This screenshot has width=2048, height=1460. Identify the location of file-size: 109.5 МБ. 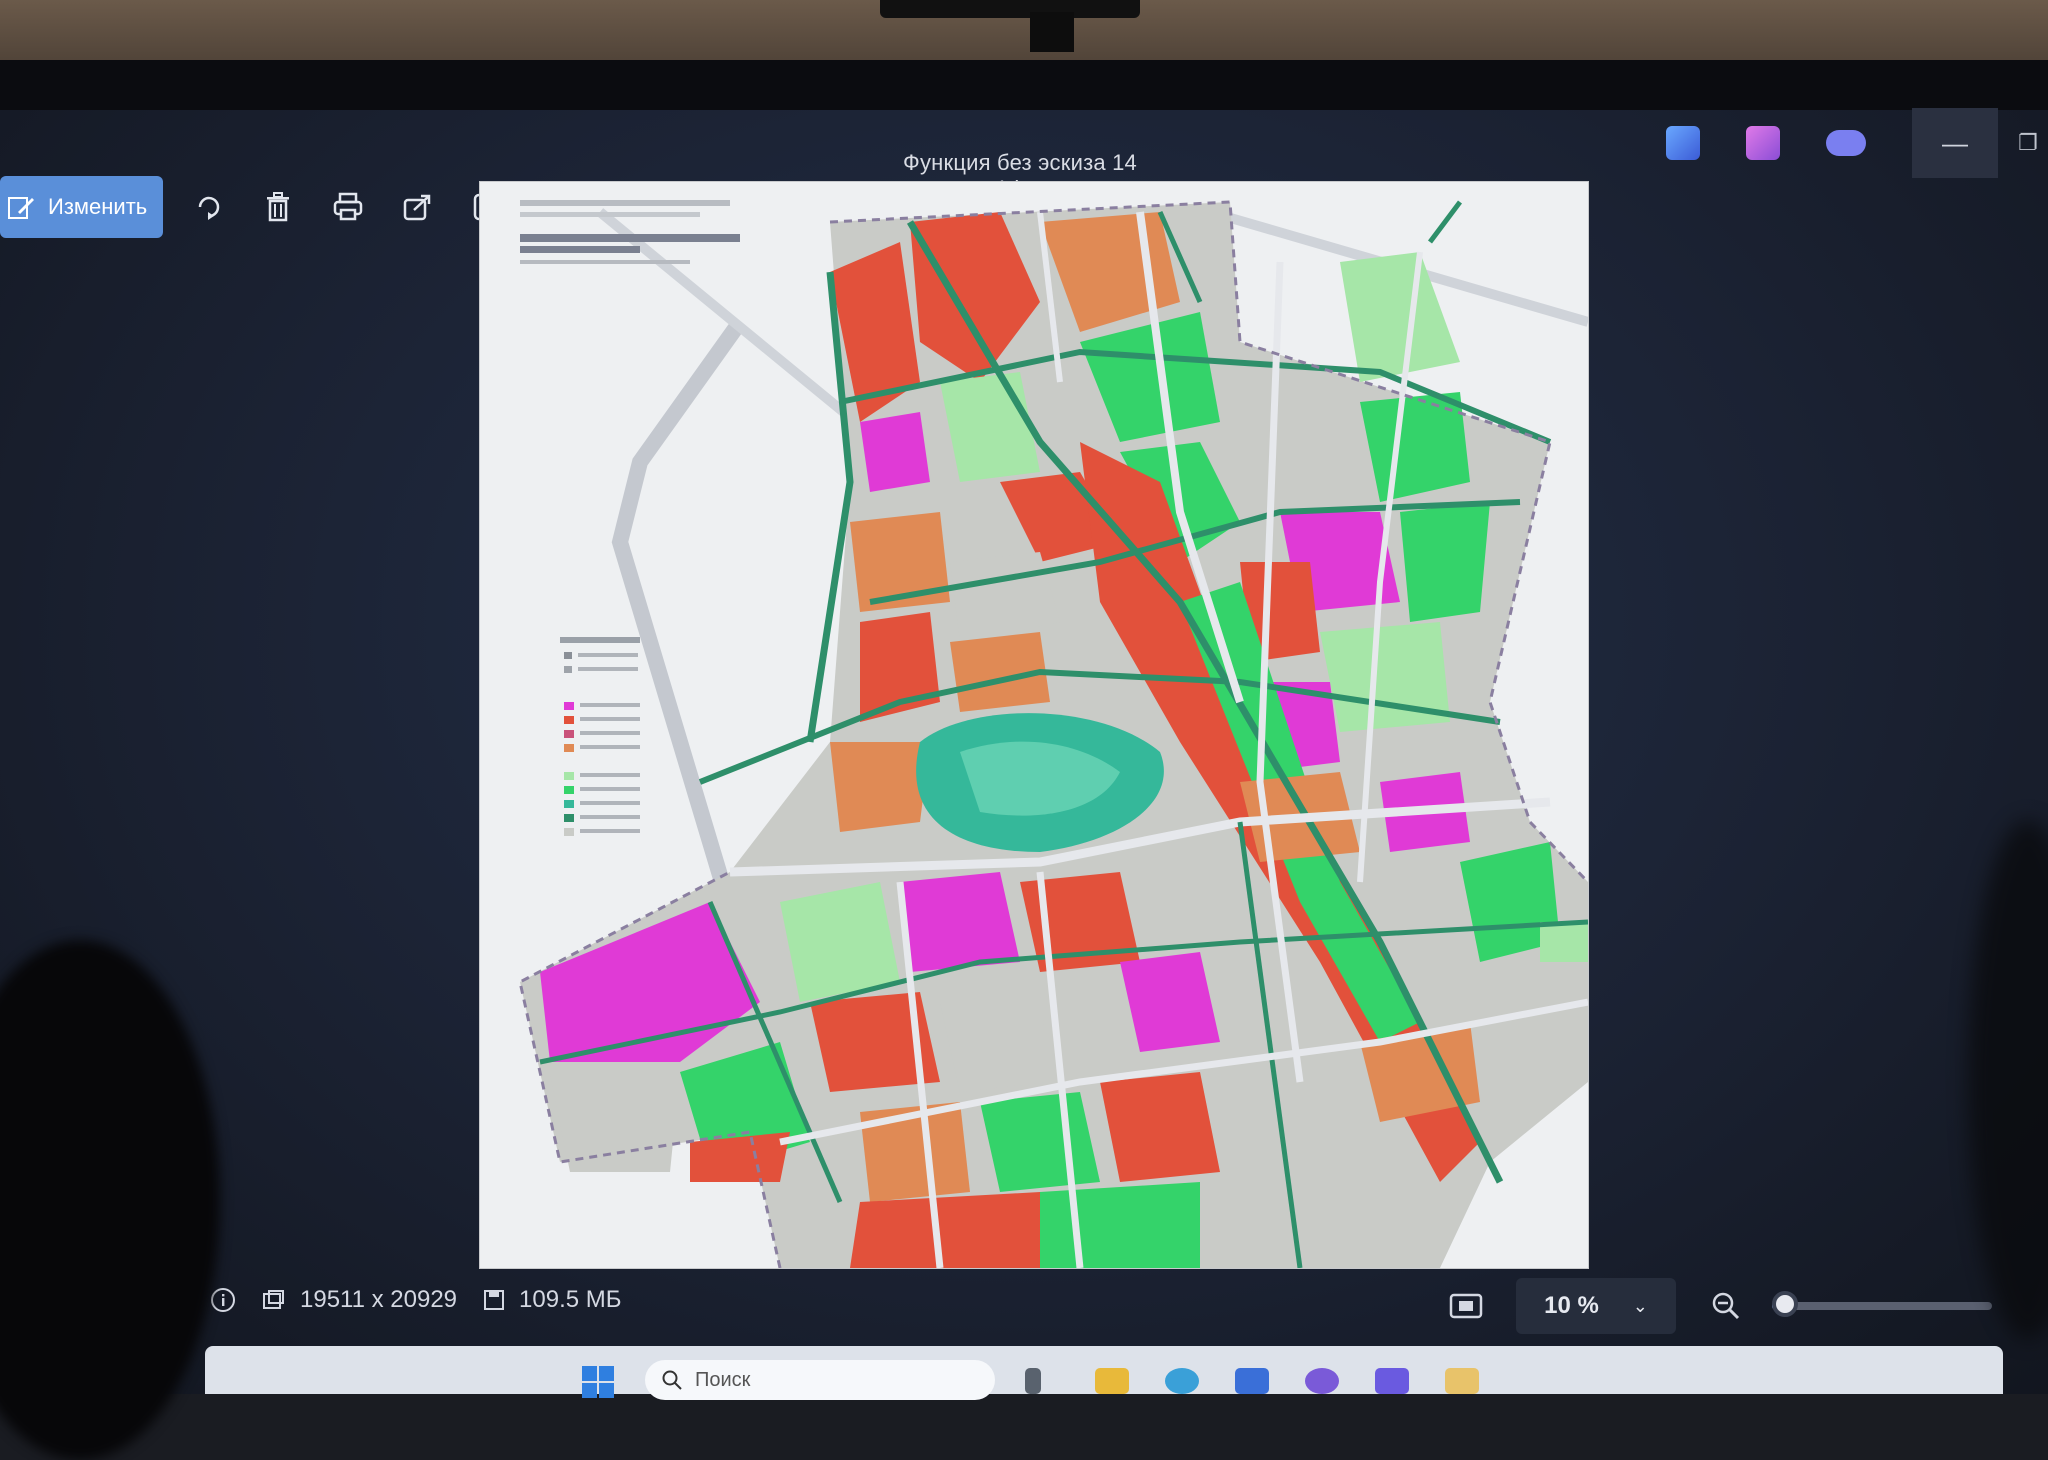
(552, 1300).